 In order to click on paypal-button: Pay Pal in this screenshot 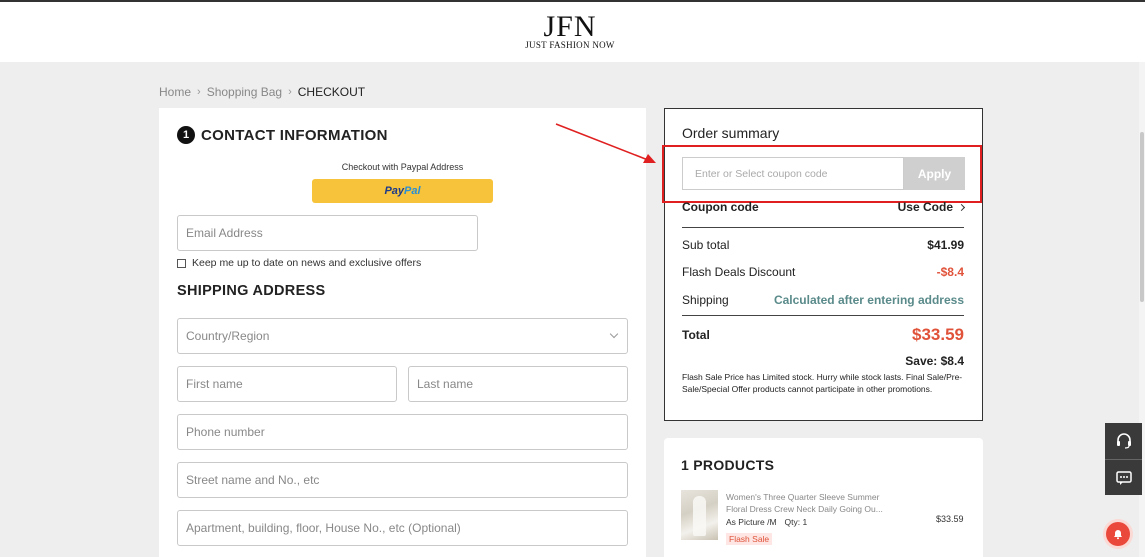, I will do `click(402, 191)`.